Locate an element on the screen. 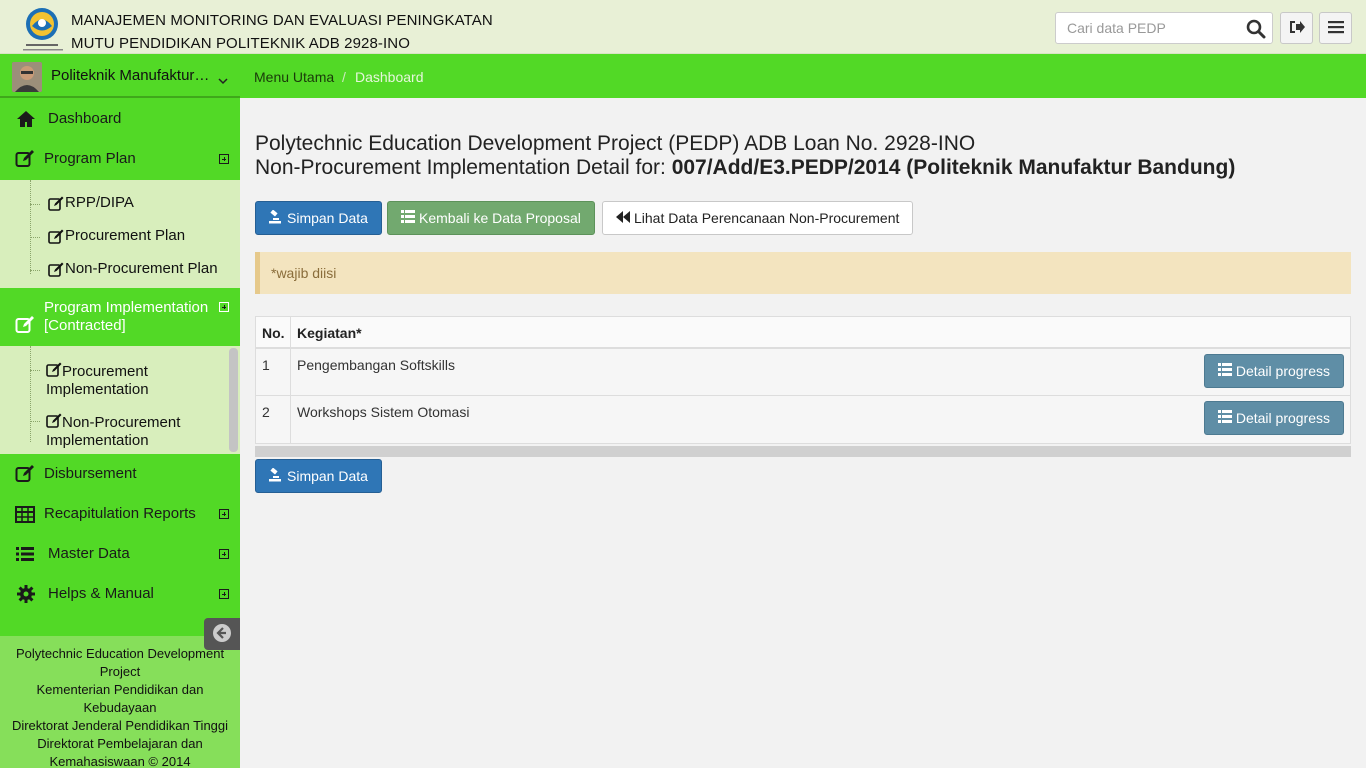 The image size is (1366, 768). alert-text: *wajib diisi is located at coordinates (304, 273).